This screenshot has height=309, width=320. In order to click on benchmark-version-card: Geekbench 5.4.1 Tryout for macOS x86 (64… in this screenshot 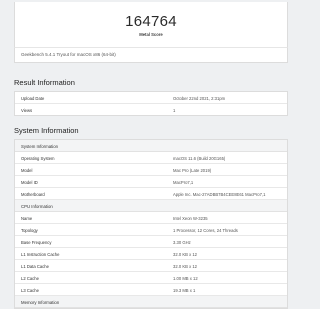, I will do `click(151, 55)`.